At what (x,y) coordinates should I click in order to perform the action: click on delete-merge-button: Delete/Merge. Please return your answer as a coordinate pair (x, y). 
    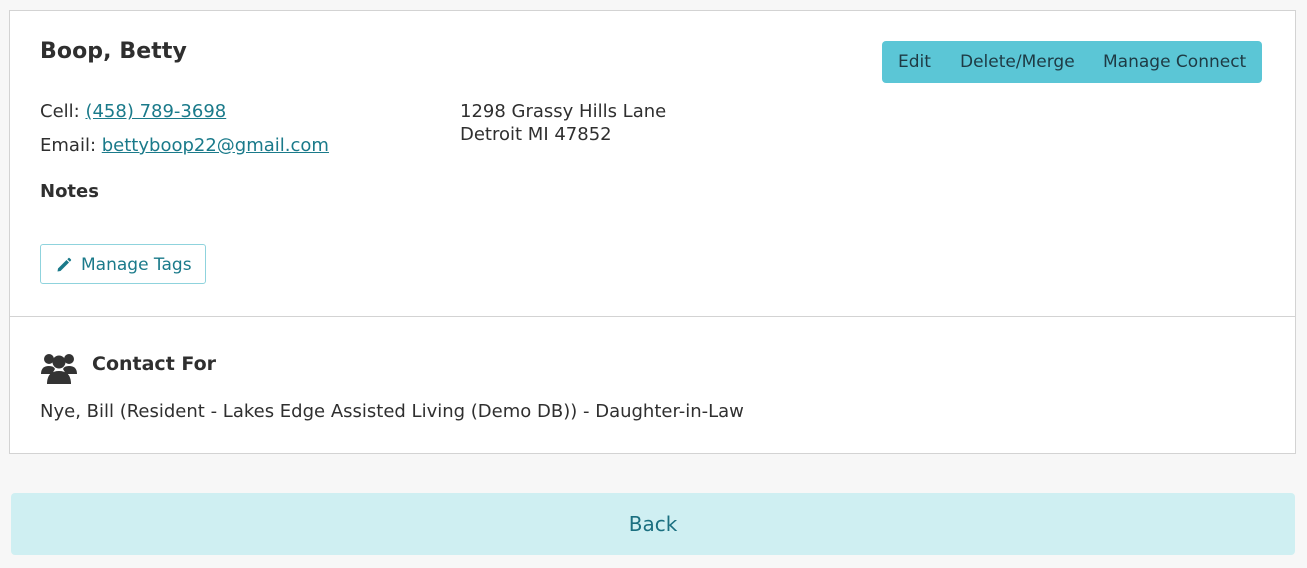
    Looking at the image, I should click on (1017, 62).